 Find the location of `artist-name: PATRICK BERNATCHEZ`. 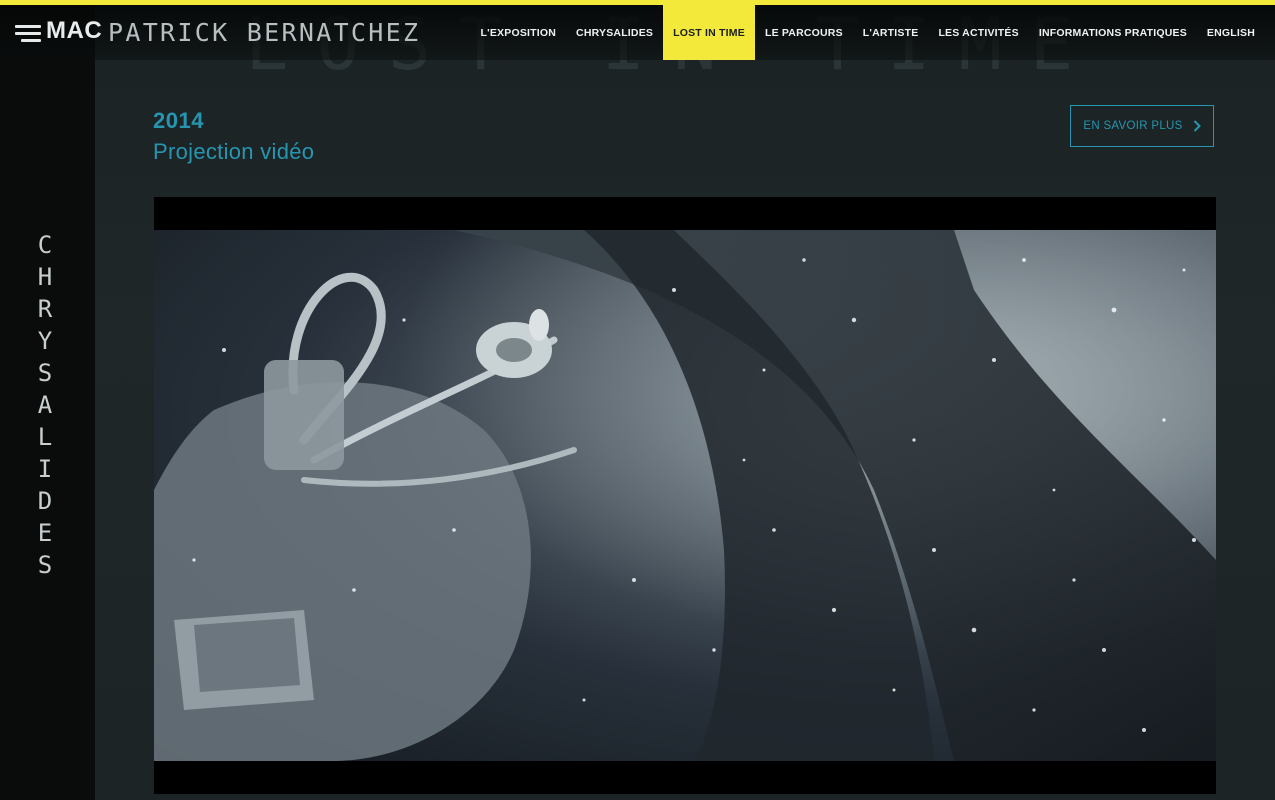

artist-name: PATRICK BERNATCHEZ is located at coordinates (264, 32).